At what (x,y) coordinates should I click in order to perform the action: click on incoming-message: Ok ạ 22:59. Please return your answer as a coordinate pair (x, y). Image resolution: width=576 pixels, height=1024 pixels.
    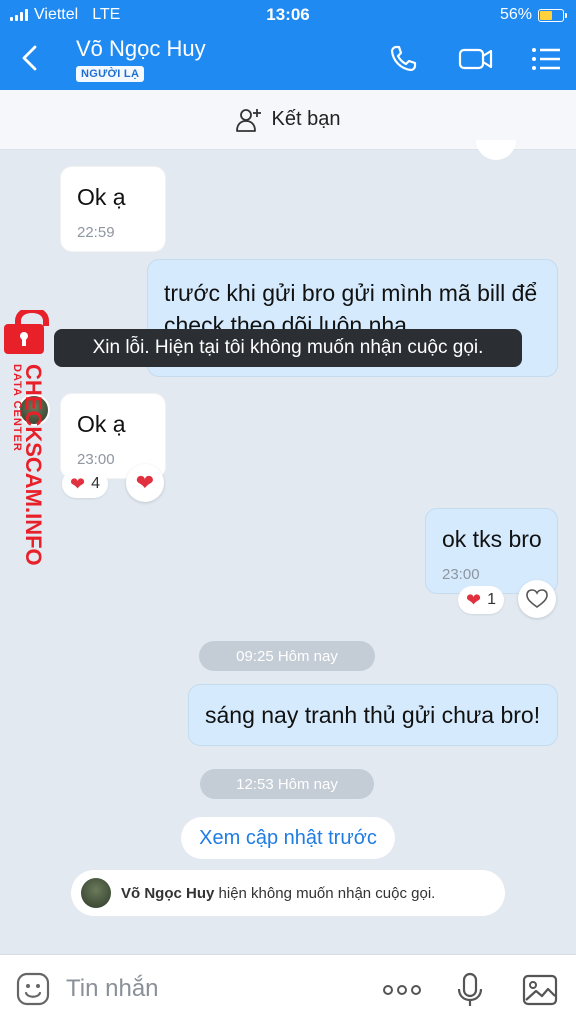
    Looking at the image, I should click on (113, 209).